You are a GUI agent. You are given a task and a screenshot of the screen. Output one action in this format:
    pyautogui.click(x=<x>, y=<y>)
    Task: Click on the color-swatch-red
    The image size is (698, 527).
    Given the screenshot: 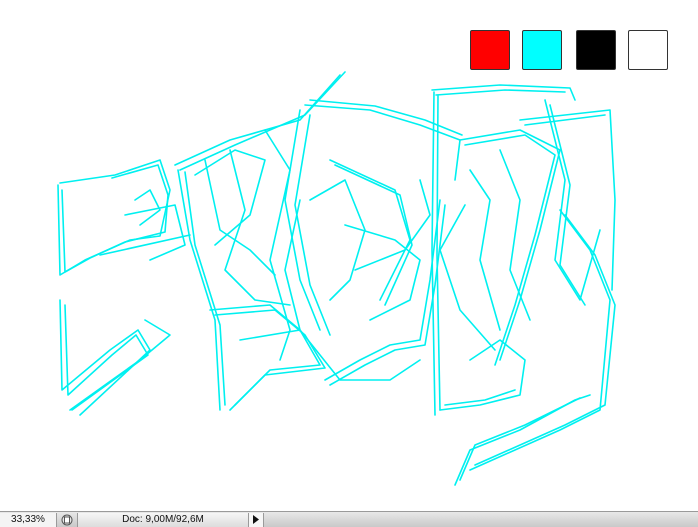 What is the action you would take?
    pyautogui.click(x=490, y=50)
    